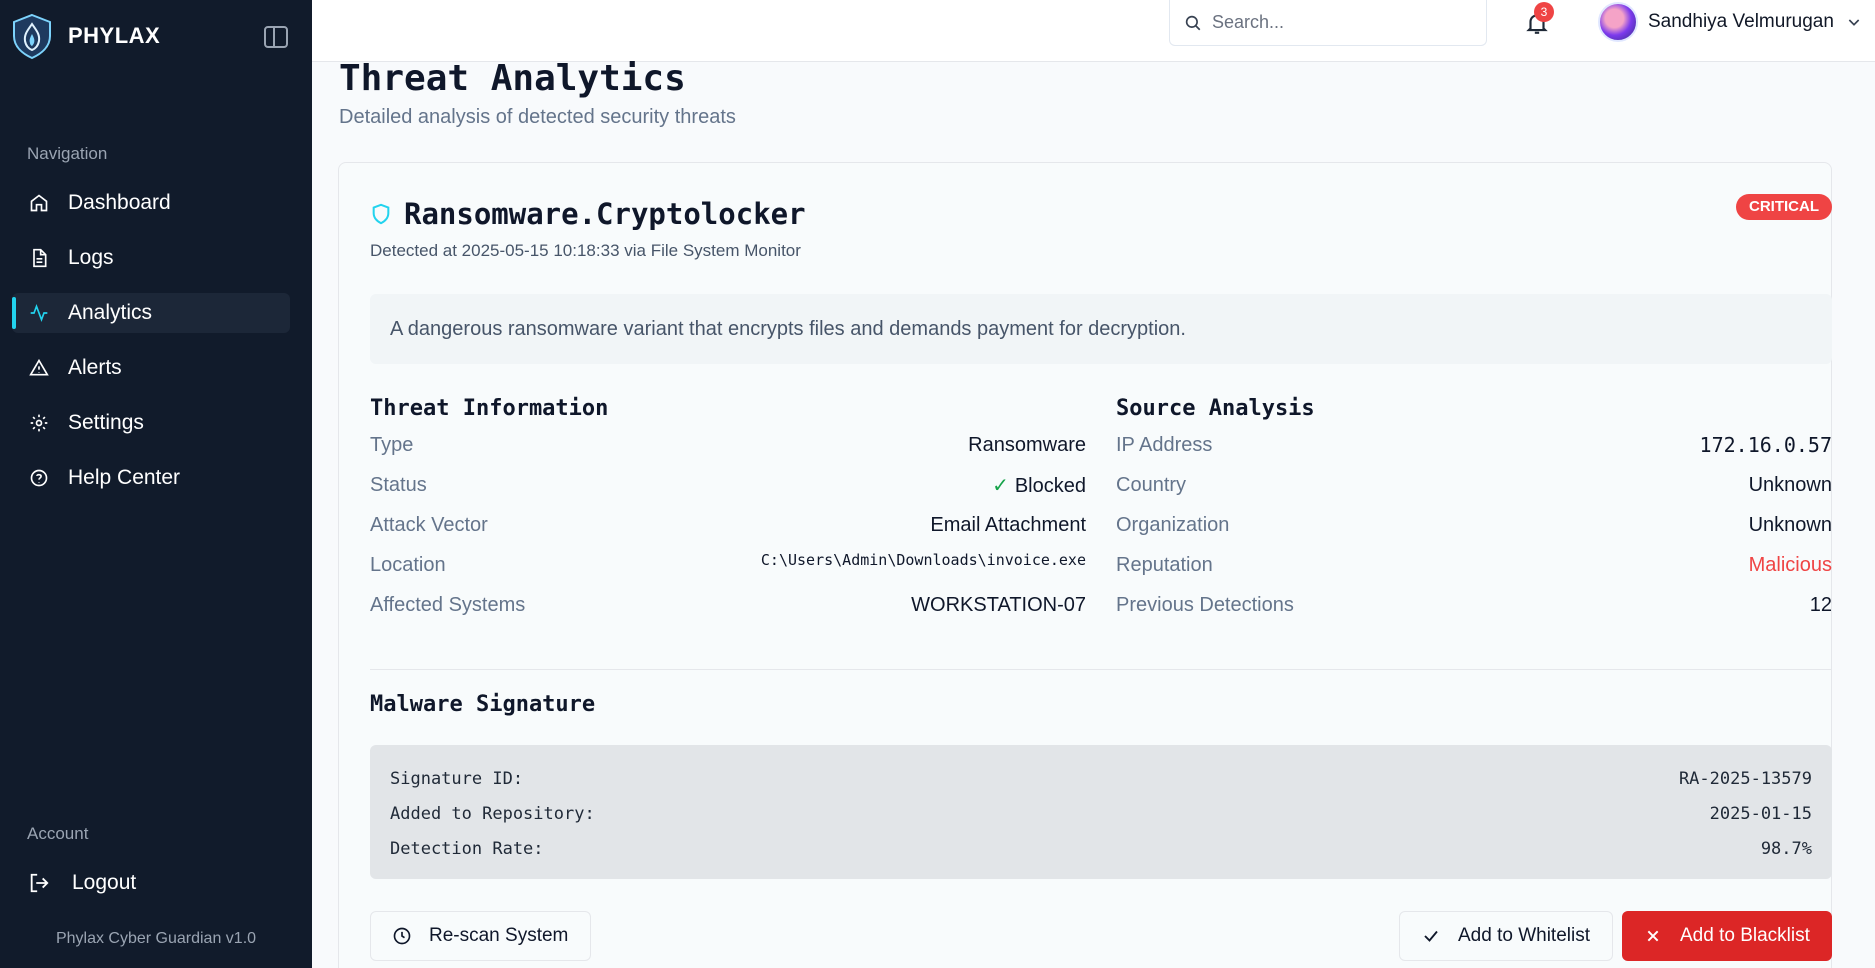 This screenshot has width=1875, height=968. Describe the element at coordinates (1790, 564) in the screenshot. I see `source-value: Malicious` at that location.